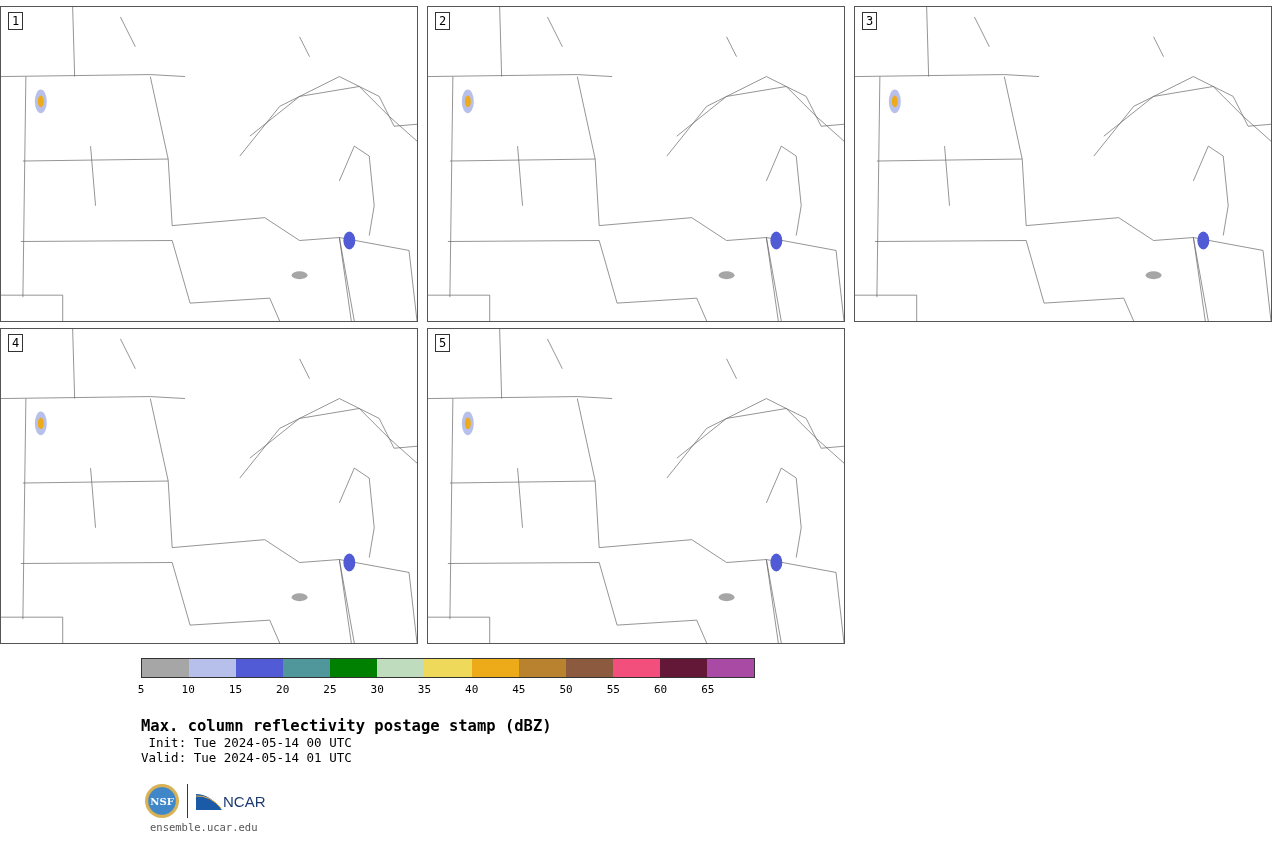 The width and height of the screenshot is (1280, 844). Describe the element at coordinates (141, 689) in the screenshot. I see `tick-label: 5` at that location.